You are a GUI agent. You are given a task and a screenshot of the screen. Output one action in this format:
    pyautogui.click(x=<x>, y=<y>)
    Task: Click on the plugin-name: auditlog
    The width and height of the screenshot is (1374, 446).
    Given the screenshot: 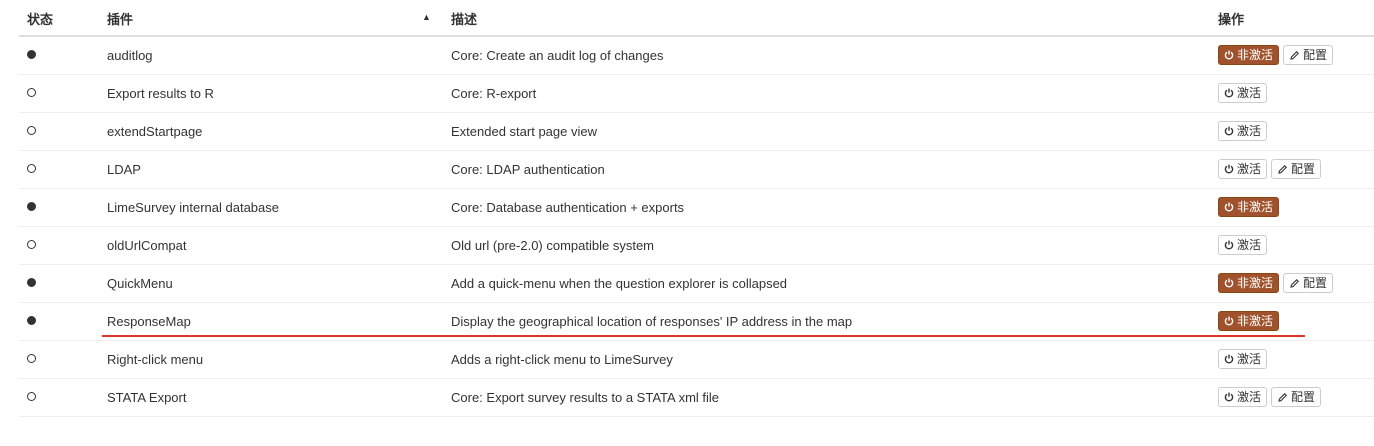 What is the action you would take?
    pyautogui.click(x=130, y=55)
    